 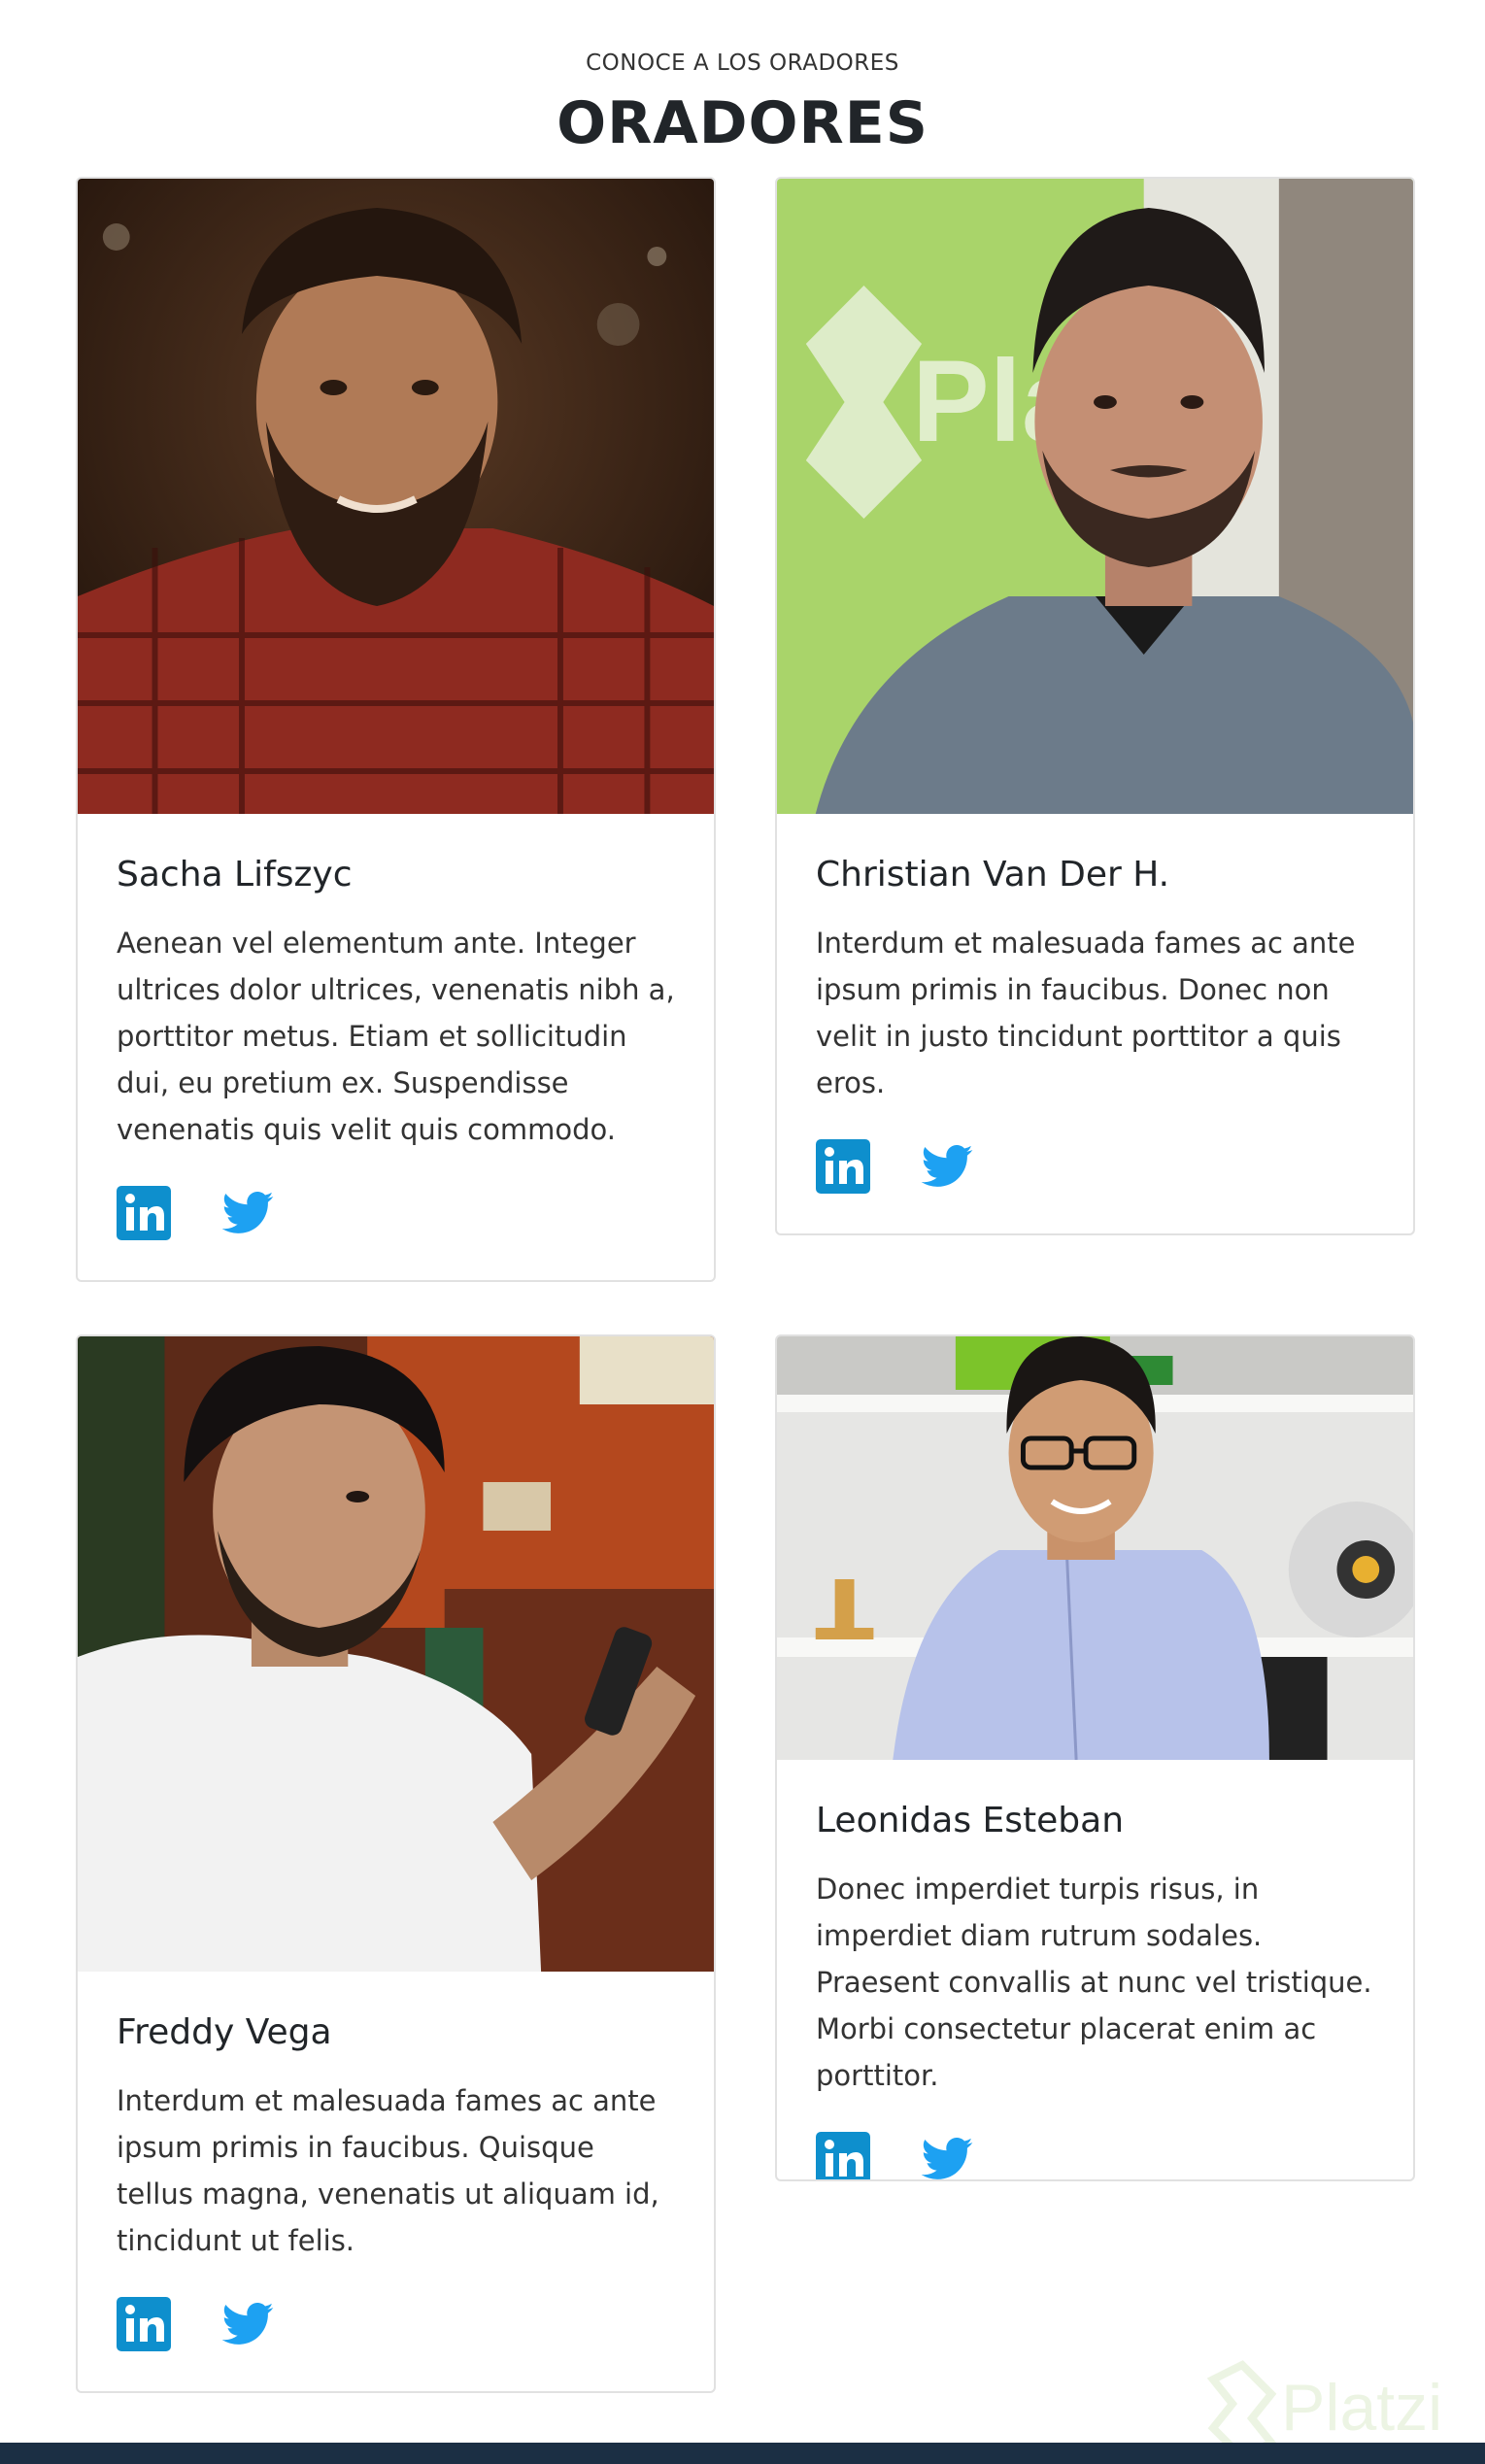 What do you see at coordinates (970, 1820) in the screenshot?
I see `speaker-name: Leonidas Esteban` at bounding box center [970, 1820].